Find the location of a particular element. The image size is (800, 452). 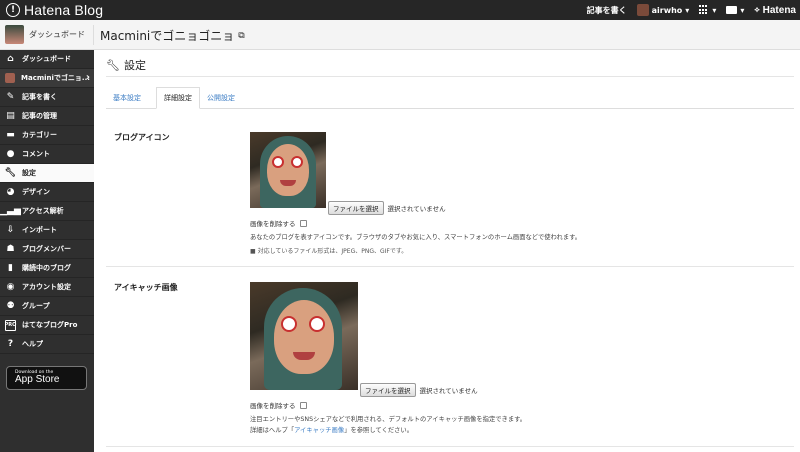

hatena-link: ⟡ Hatena is located at coordinates (775, 10).